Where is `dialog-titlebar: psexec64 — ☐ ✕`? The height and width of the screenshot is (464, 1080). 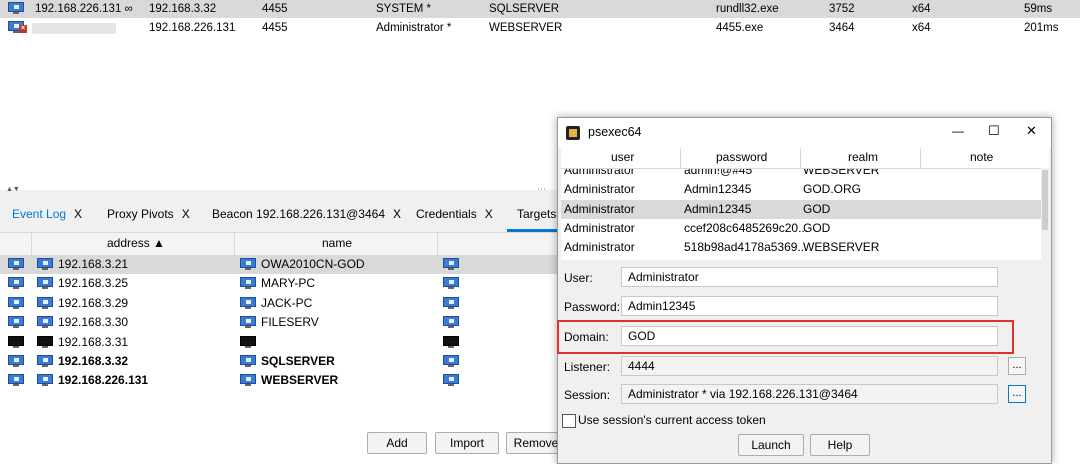 dialog-titlebar: psexec64 — ☐ ✕ is located at coordinates (804, 133).